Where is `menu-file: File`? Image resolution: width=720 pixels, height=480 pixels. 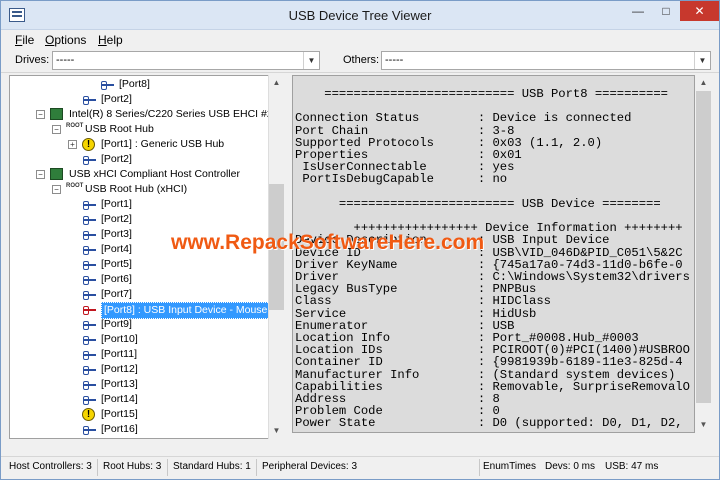
menu-file: File is located at coordinates (24, 40).